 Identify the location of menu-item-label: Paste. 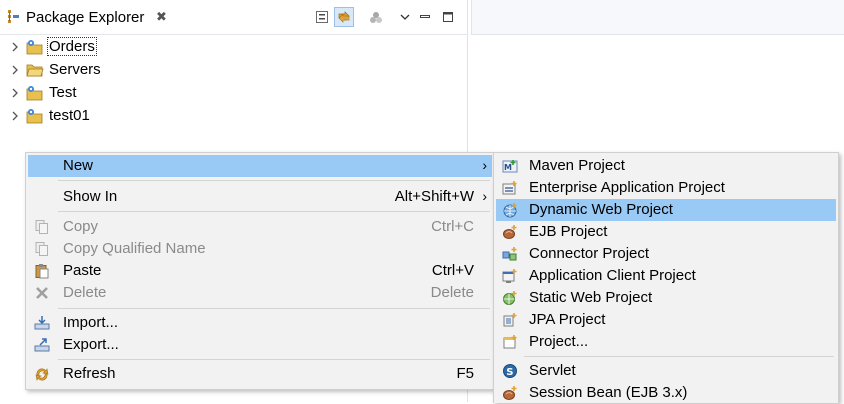
(82, 270).